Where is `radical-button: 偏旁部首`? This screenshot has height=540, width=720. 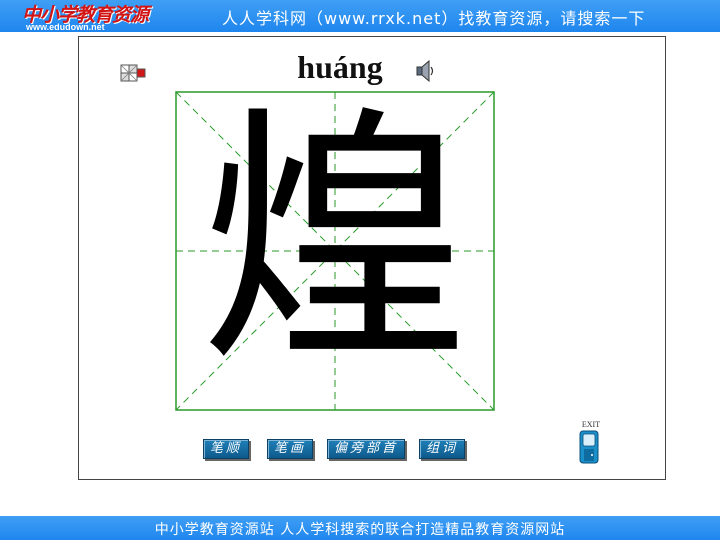 radical-button: 偏旁部首 is located at coordinates (366, 449).